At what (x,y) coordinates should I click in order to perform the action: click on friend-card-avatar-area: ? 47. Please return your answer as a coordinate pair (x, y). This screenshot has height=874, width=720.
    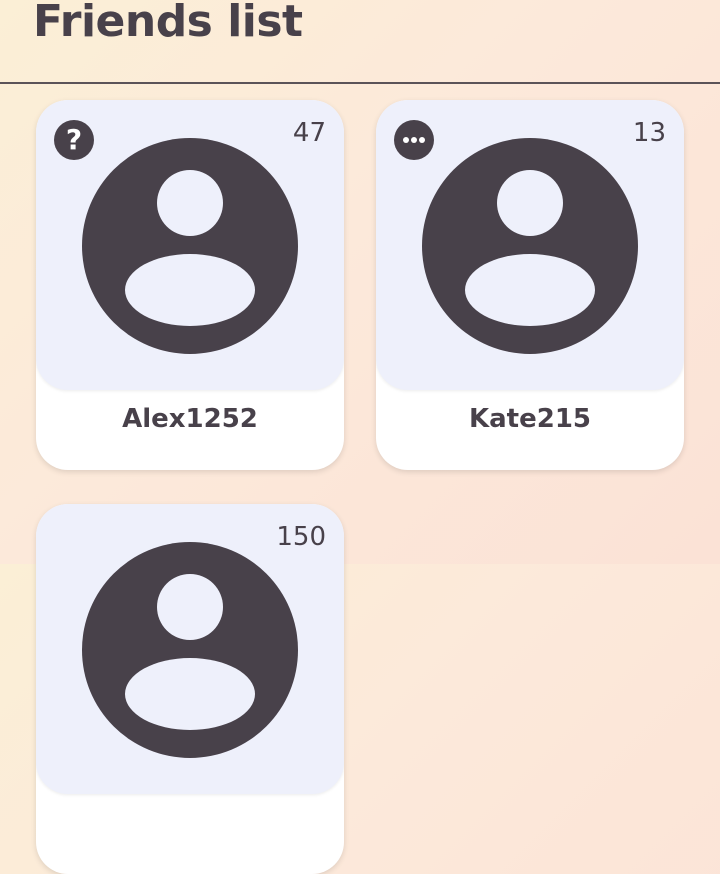
    Looking at the image, I should click on (190, 245).